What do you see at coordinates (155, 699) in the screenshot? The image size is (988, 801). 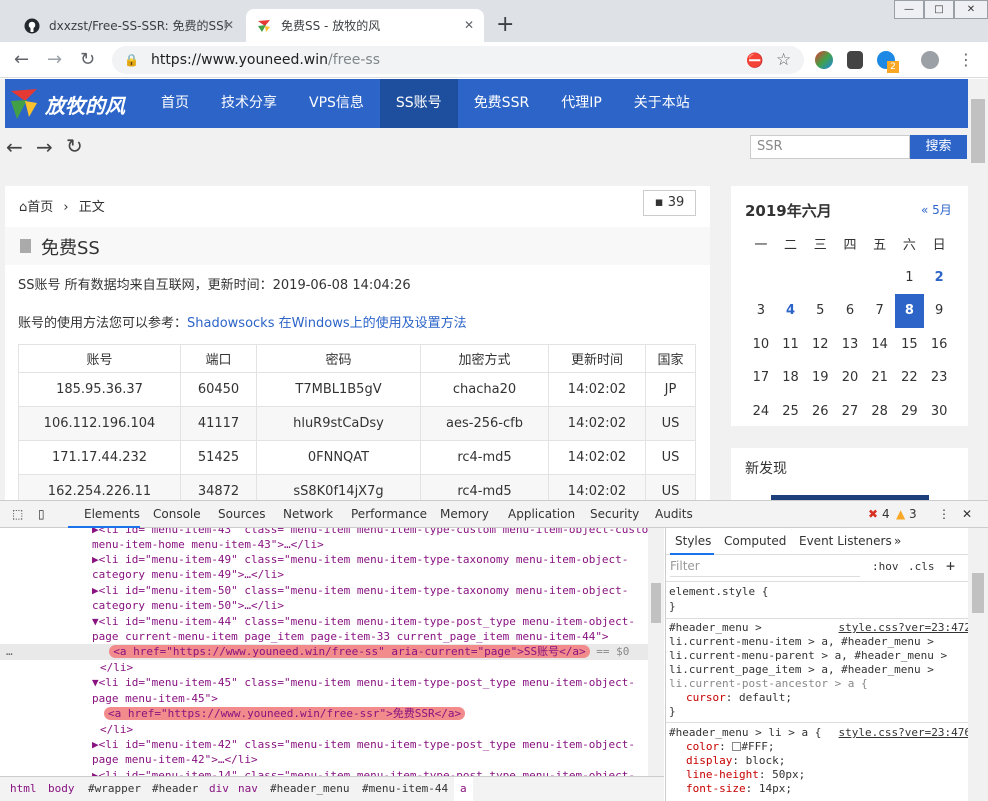 I see `dom-line: page menu-item-45">` at bounding box center [155, 699].